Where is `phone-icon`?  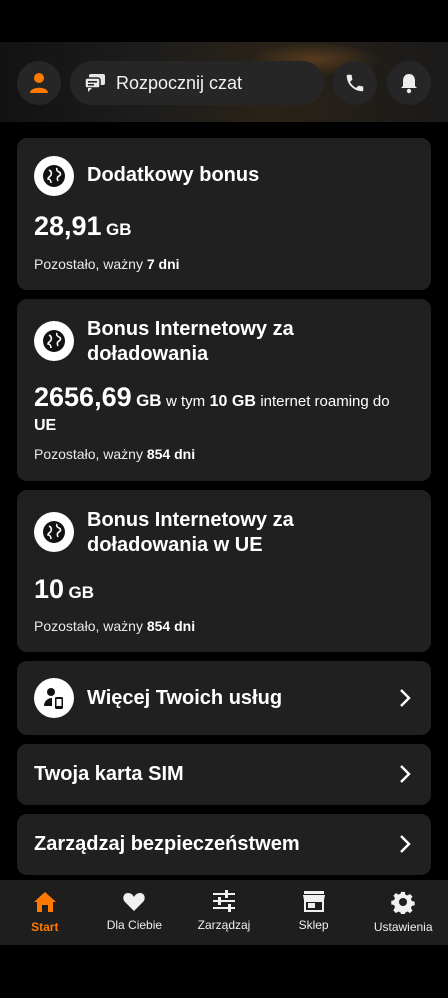 phone-icon is located at coordinates (355, 83).